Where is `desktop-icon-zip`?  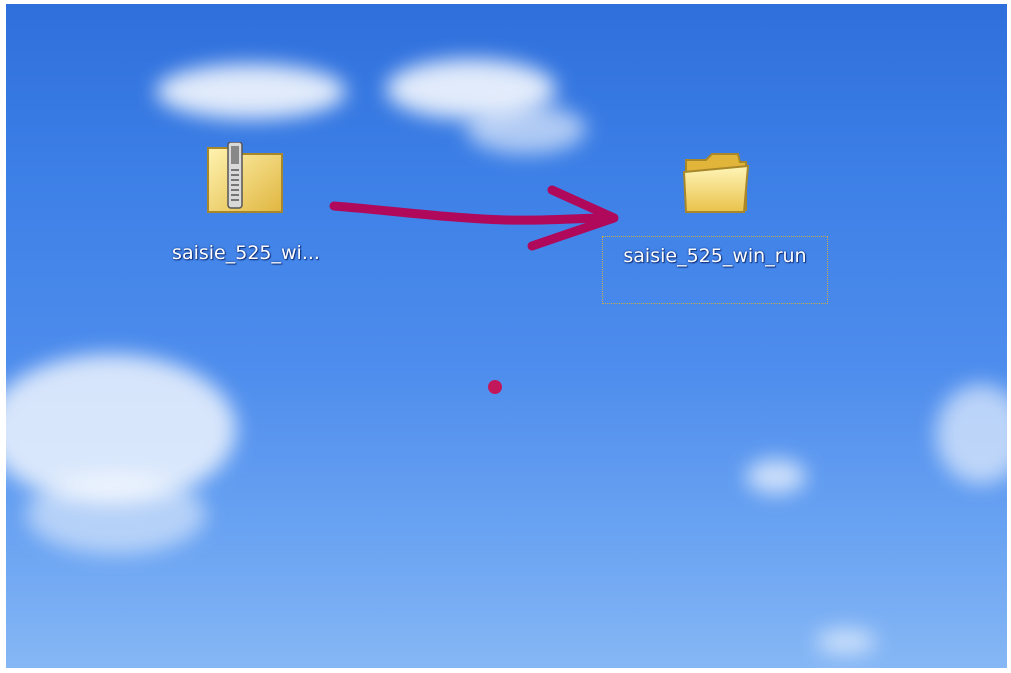
desktop-icon-zip is located at coordinates (246, 178).